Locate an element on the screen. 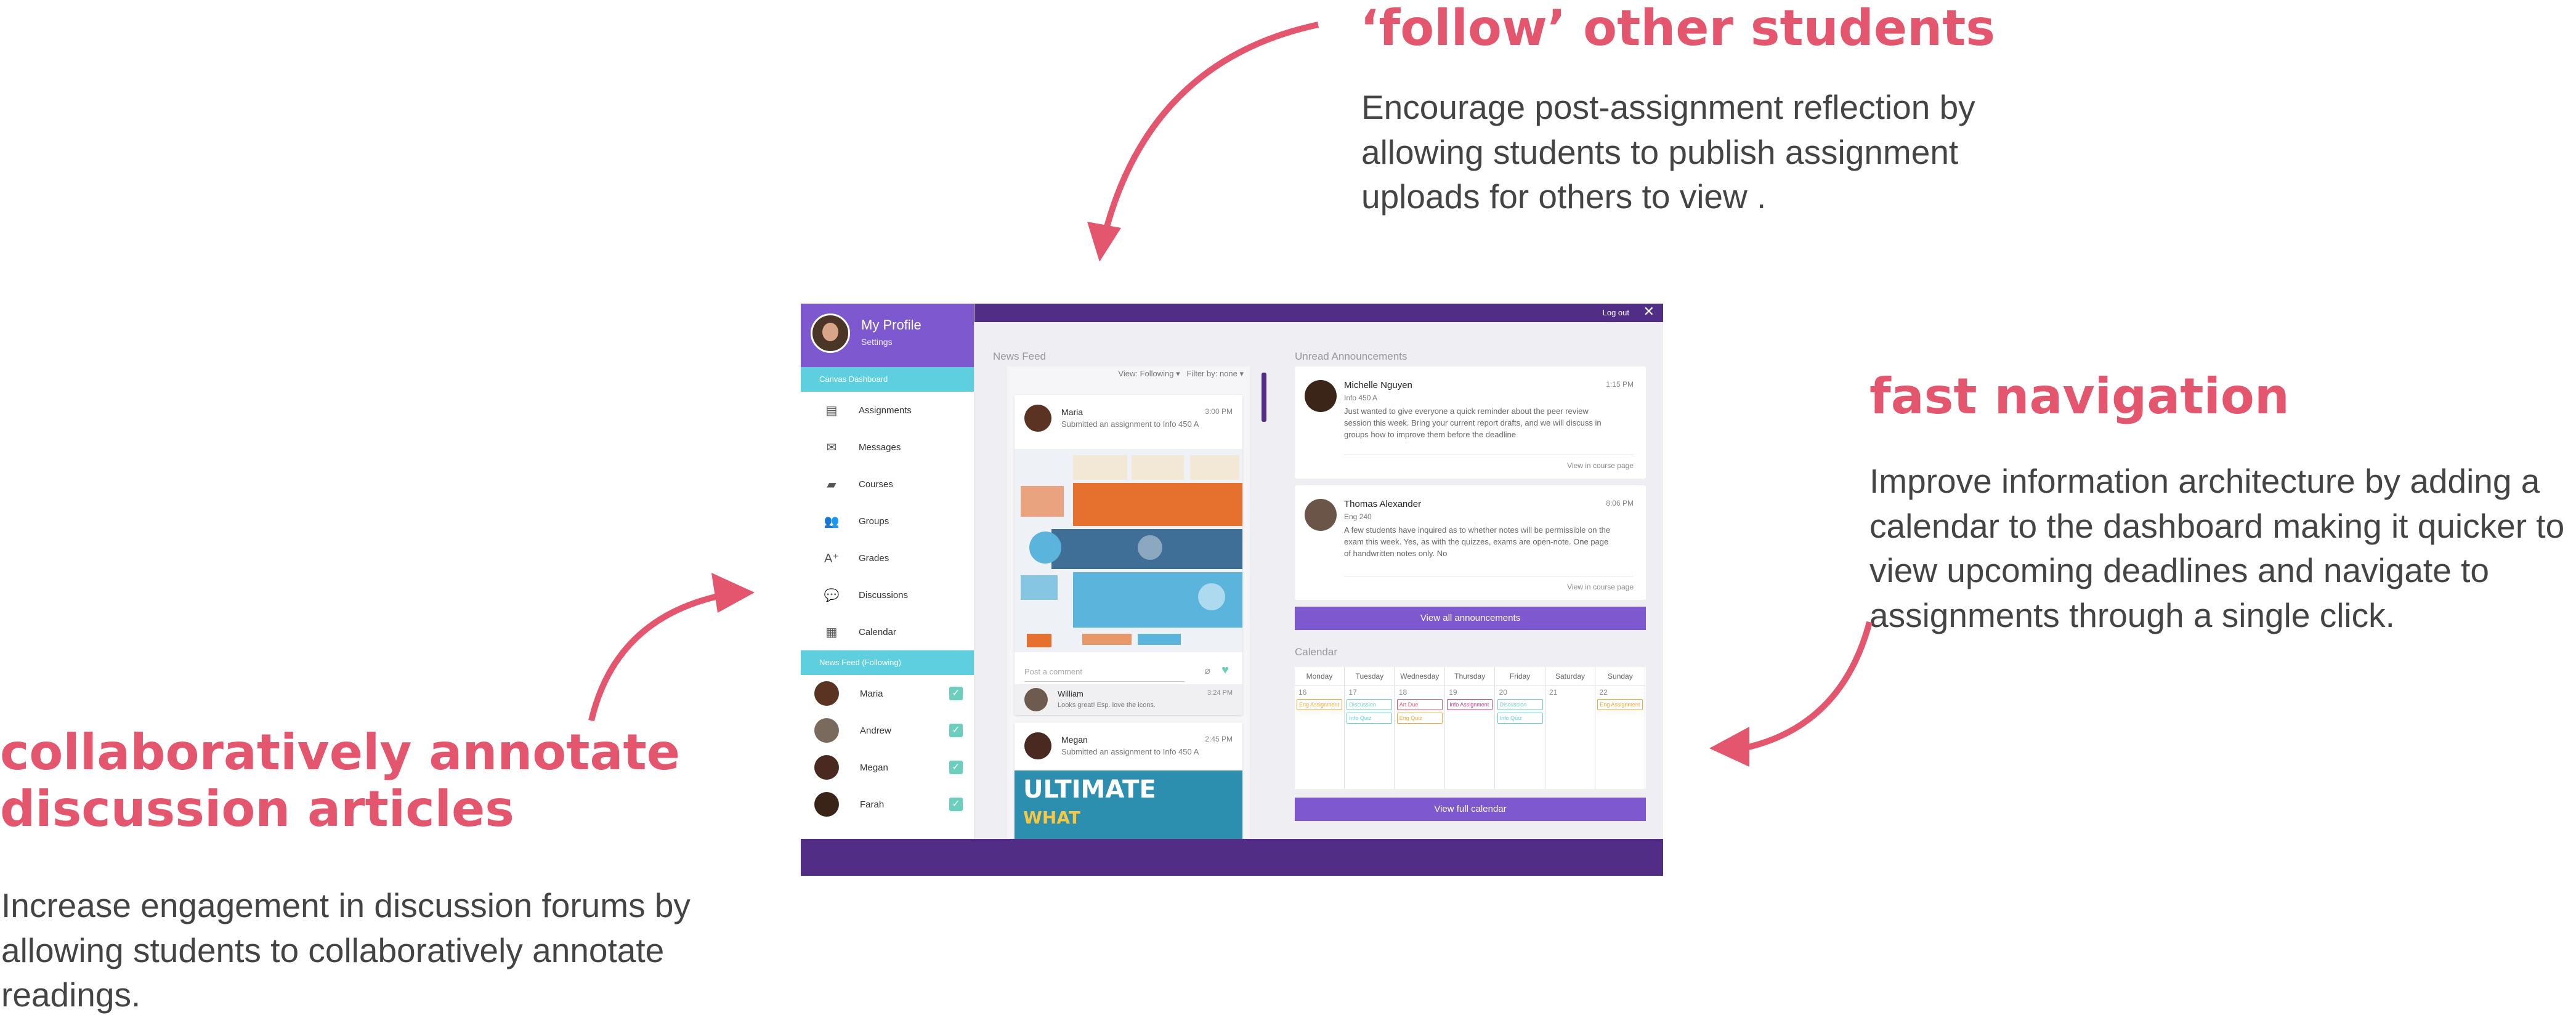 This screenshot has height=1023, width=2576. attachment-icon: ⌀ is located at coordinates (1207, 671).